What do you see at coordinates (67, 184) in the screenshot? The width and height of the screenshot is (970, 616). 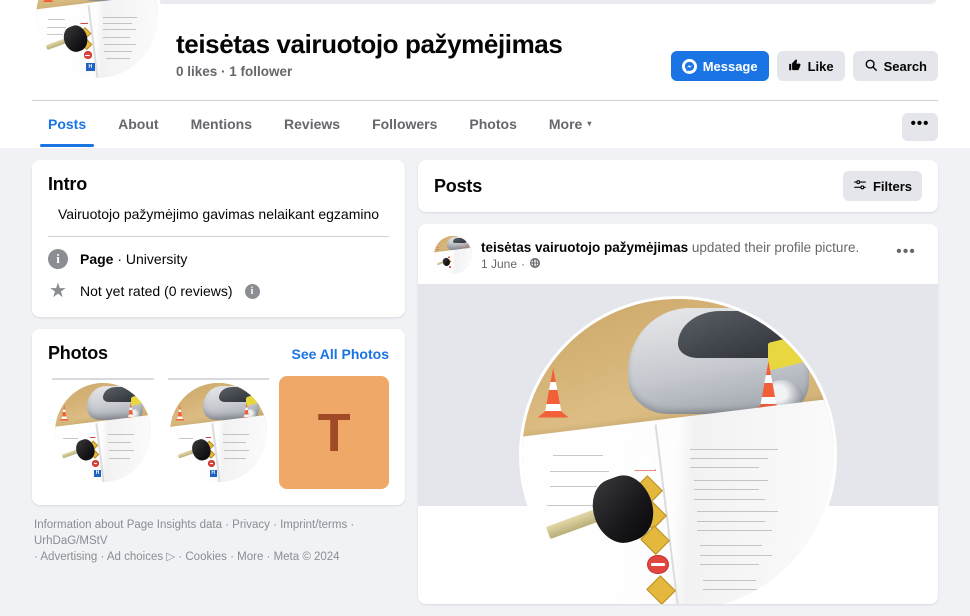 I see `intro-title: Intro` at bounding box center [67, 184].